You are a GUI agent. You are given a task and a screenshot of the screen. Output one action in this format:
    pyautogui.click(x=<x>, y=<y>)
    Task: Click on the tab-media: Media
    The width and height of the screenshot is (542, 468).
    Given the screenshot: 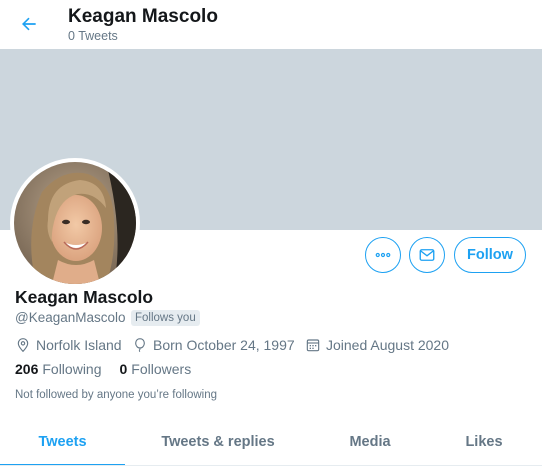 What is the action you would take?
    pyautogui.click(x=370, y=442)
    